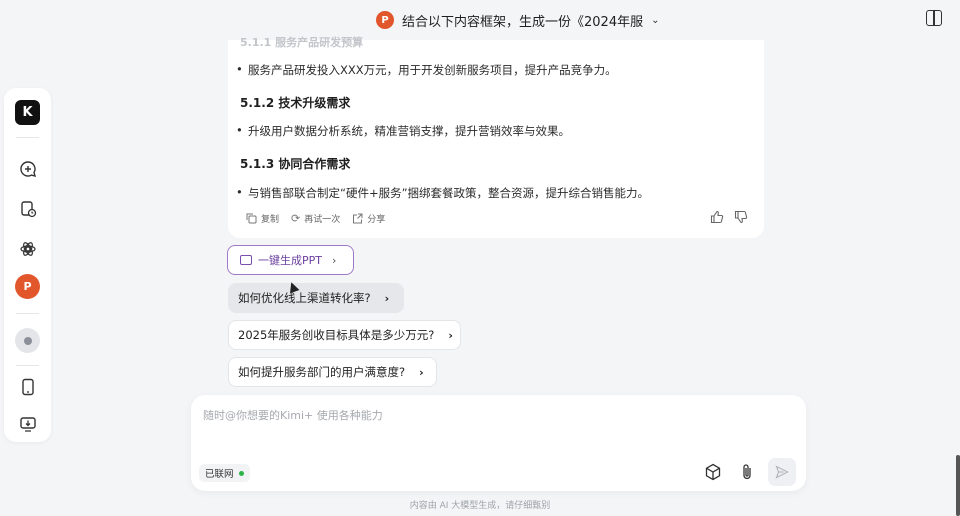 This screenshot has width=960, height=516. Describe the element at coordinates (523, 22) in the screenshot. I see `conversation-title-text: 结合以下内容框架，生成一份《2024年服` at that location.